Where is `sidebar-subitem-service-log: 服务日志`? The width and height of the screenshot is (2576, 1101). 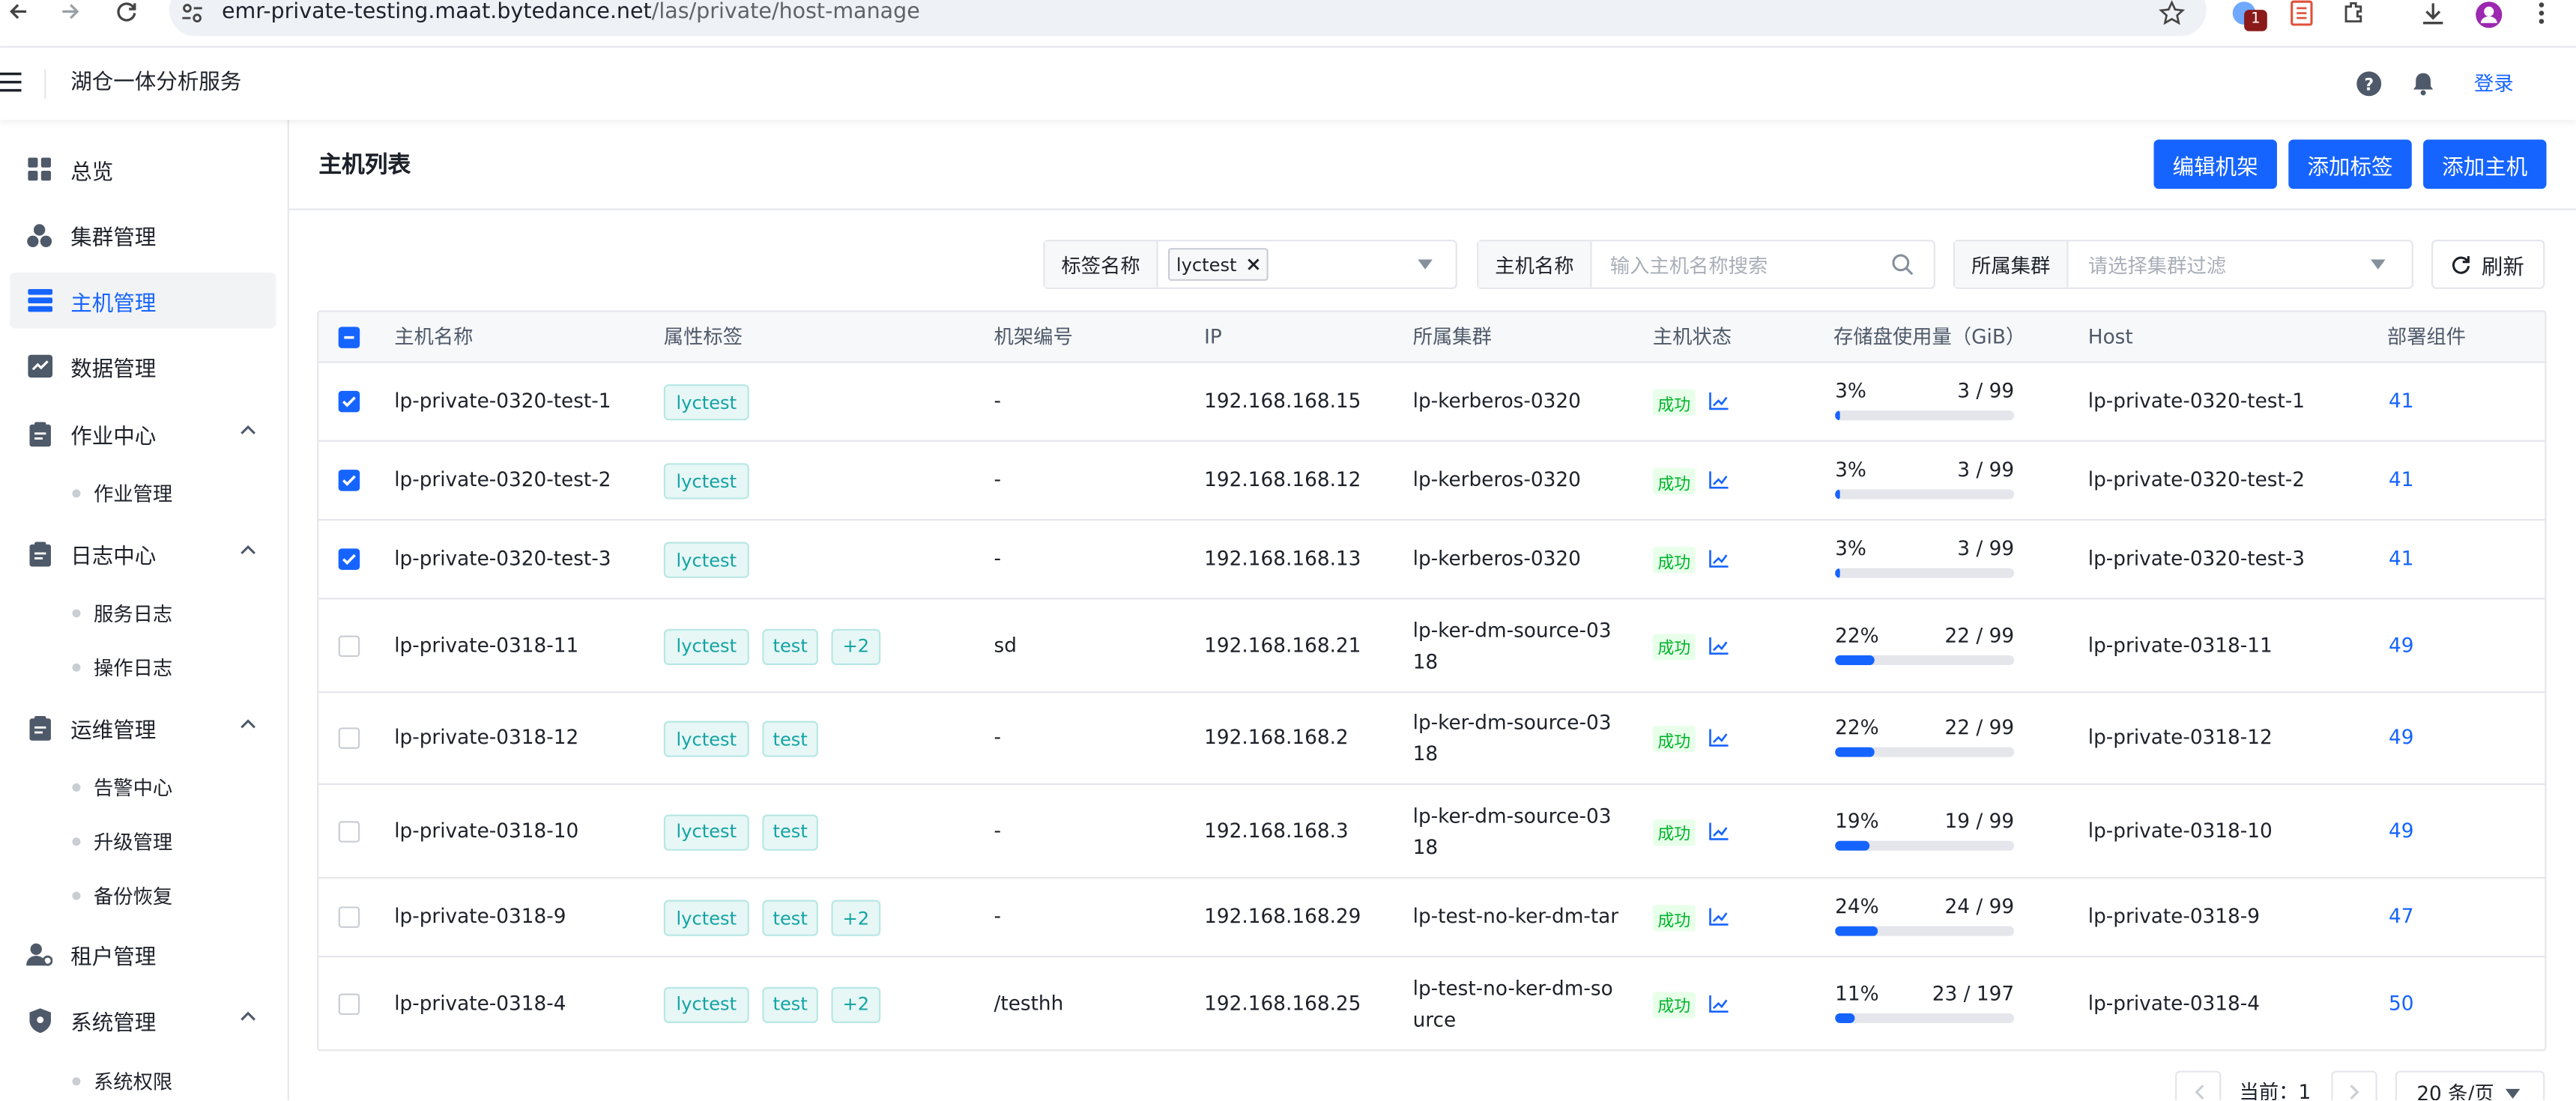 sidebar-subitem-service-log: 服务日志 is located at coordinates (122, 612).